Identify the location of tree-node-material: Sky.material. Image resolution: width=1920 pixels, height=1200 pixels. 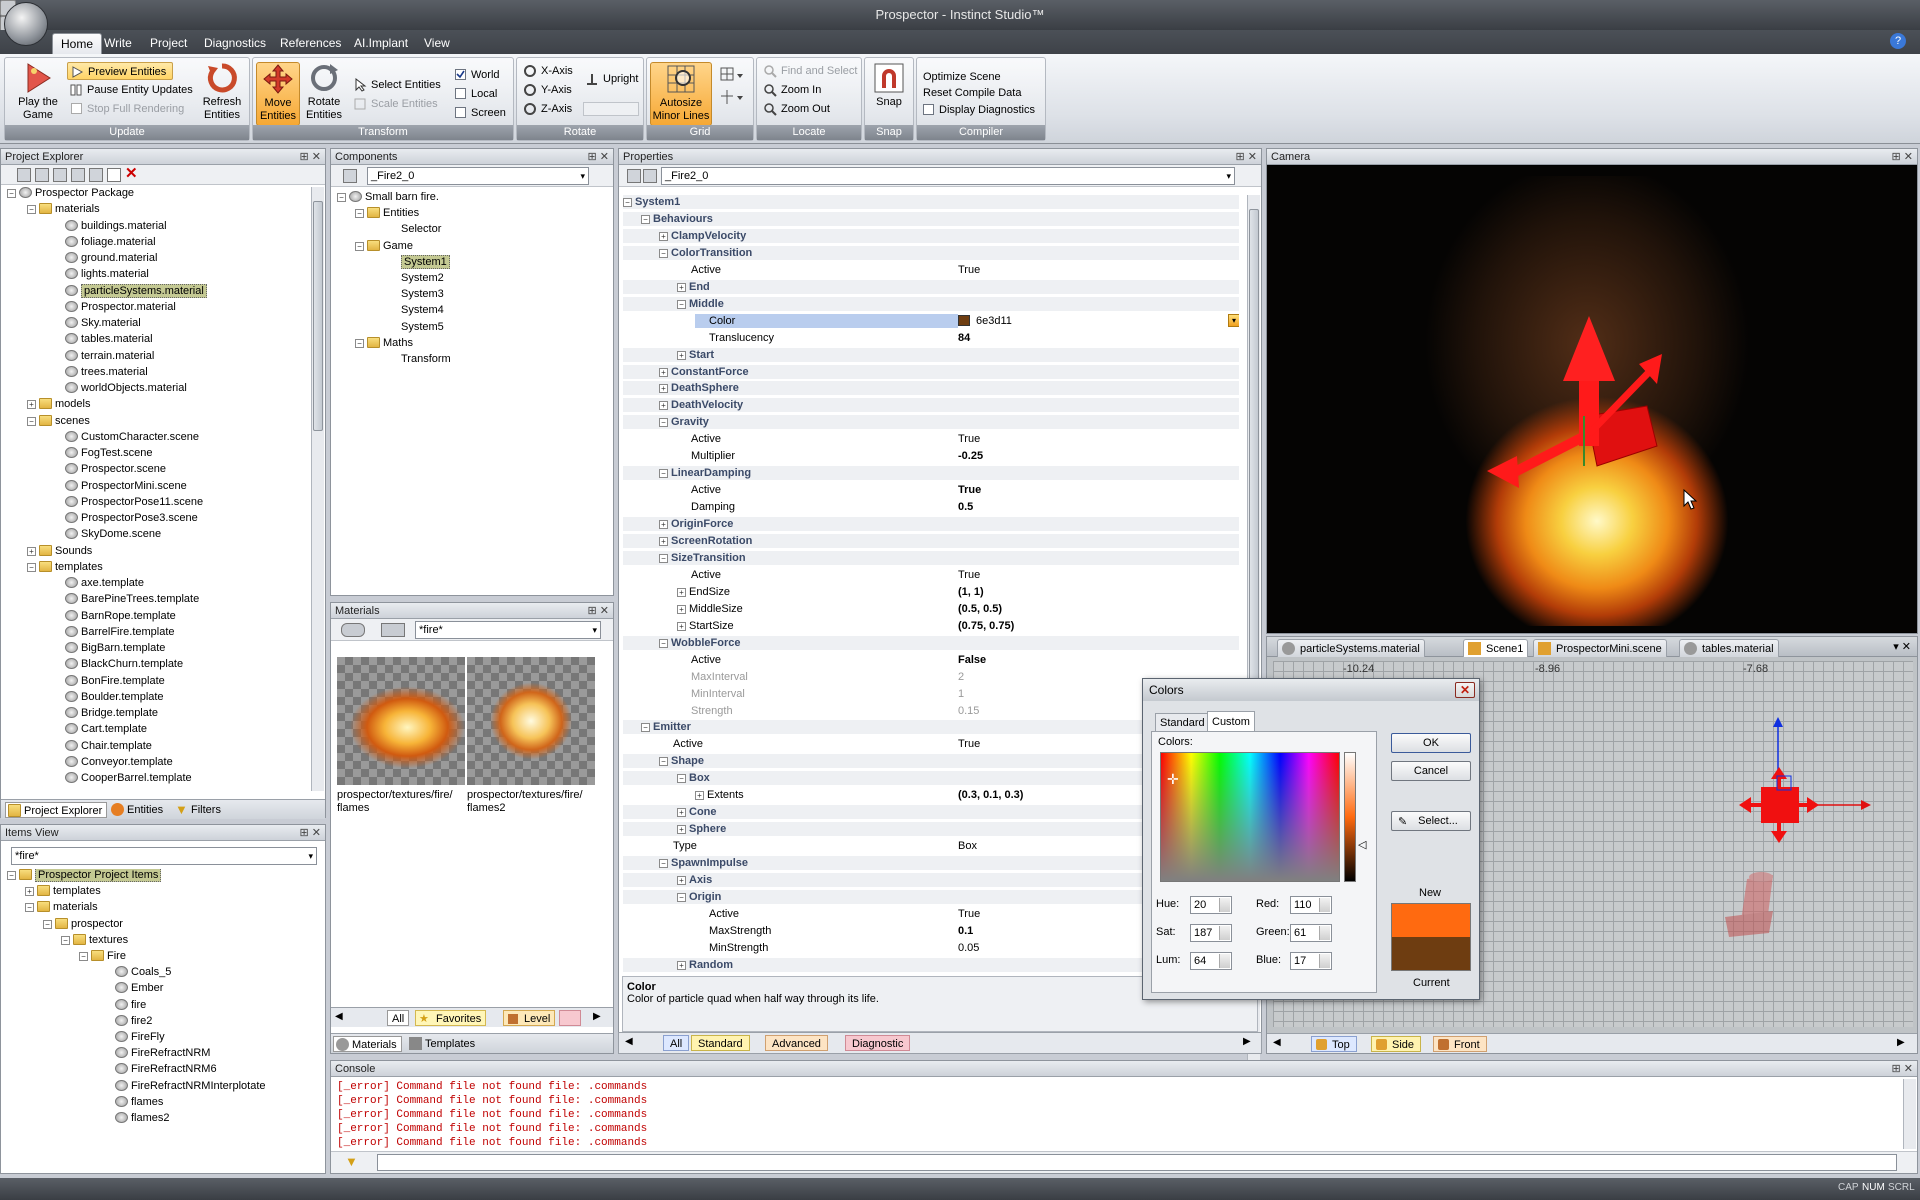
(97, 323).